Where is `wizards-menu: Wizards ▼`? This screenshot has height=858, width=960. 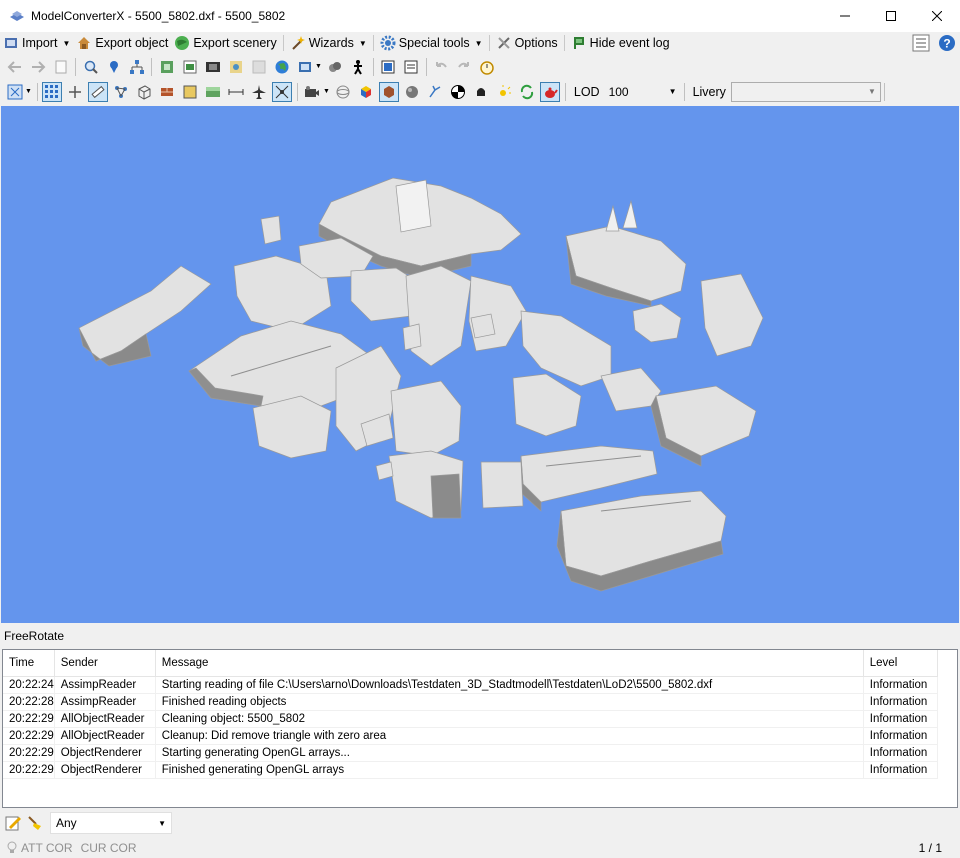 wizards-menu: Wizards ▼ is located at coordinates (328, 43).